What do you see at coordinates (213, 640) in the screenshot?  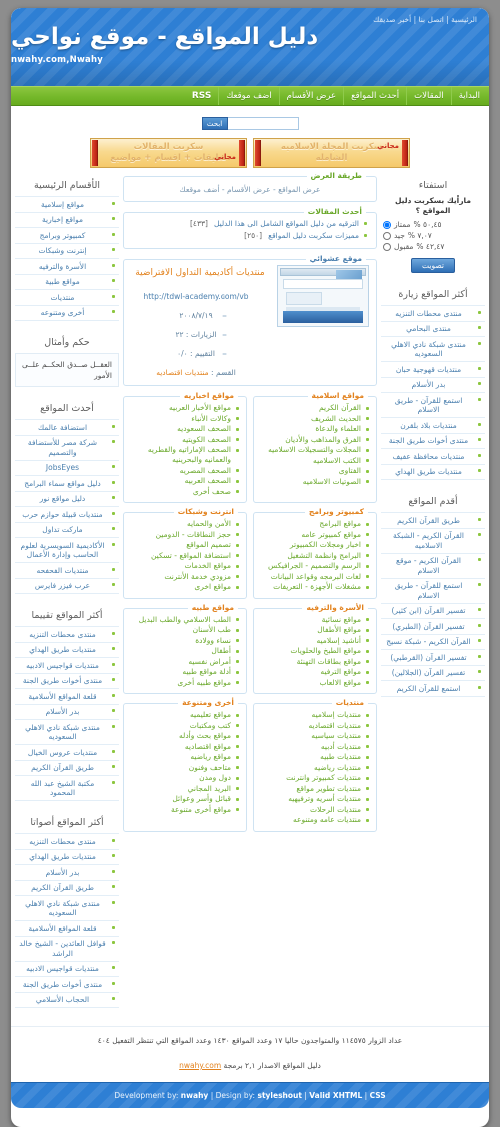 I see `cat5-item-2: نساء وولادة` at bounding box center [213, 640].